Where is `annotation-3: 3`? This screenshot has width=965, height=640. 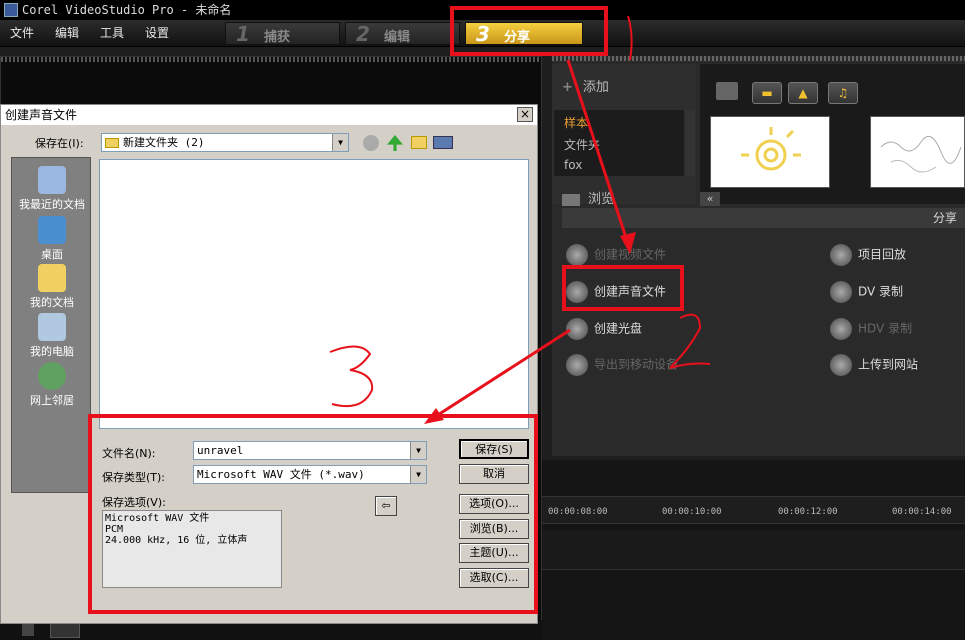
annotation-3: 3 is located at coordinates (343, 365).